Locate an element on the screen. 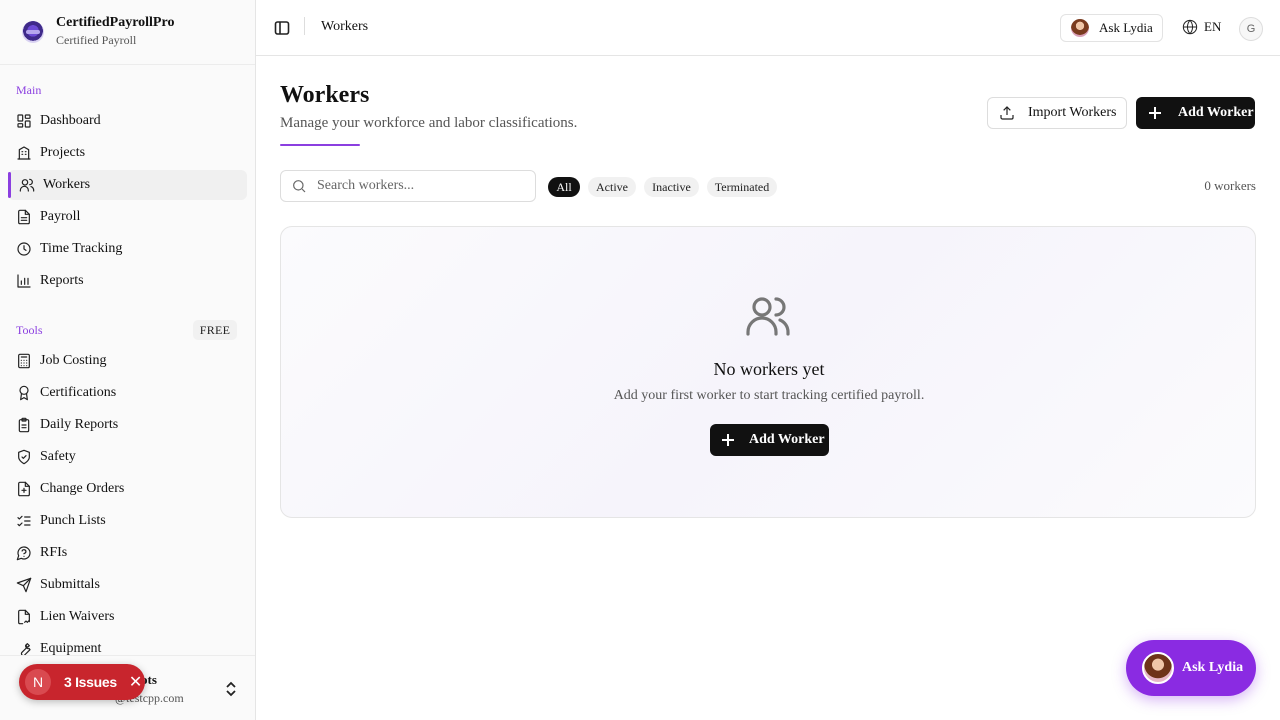 Image resolution: width=1280 pixels, height=720 pixels. import-workers-button: Import Workers is located at coordinates (1057, 113).